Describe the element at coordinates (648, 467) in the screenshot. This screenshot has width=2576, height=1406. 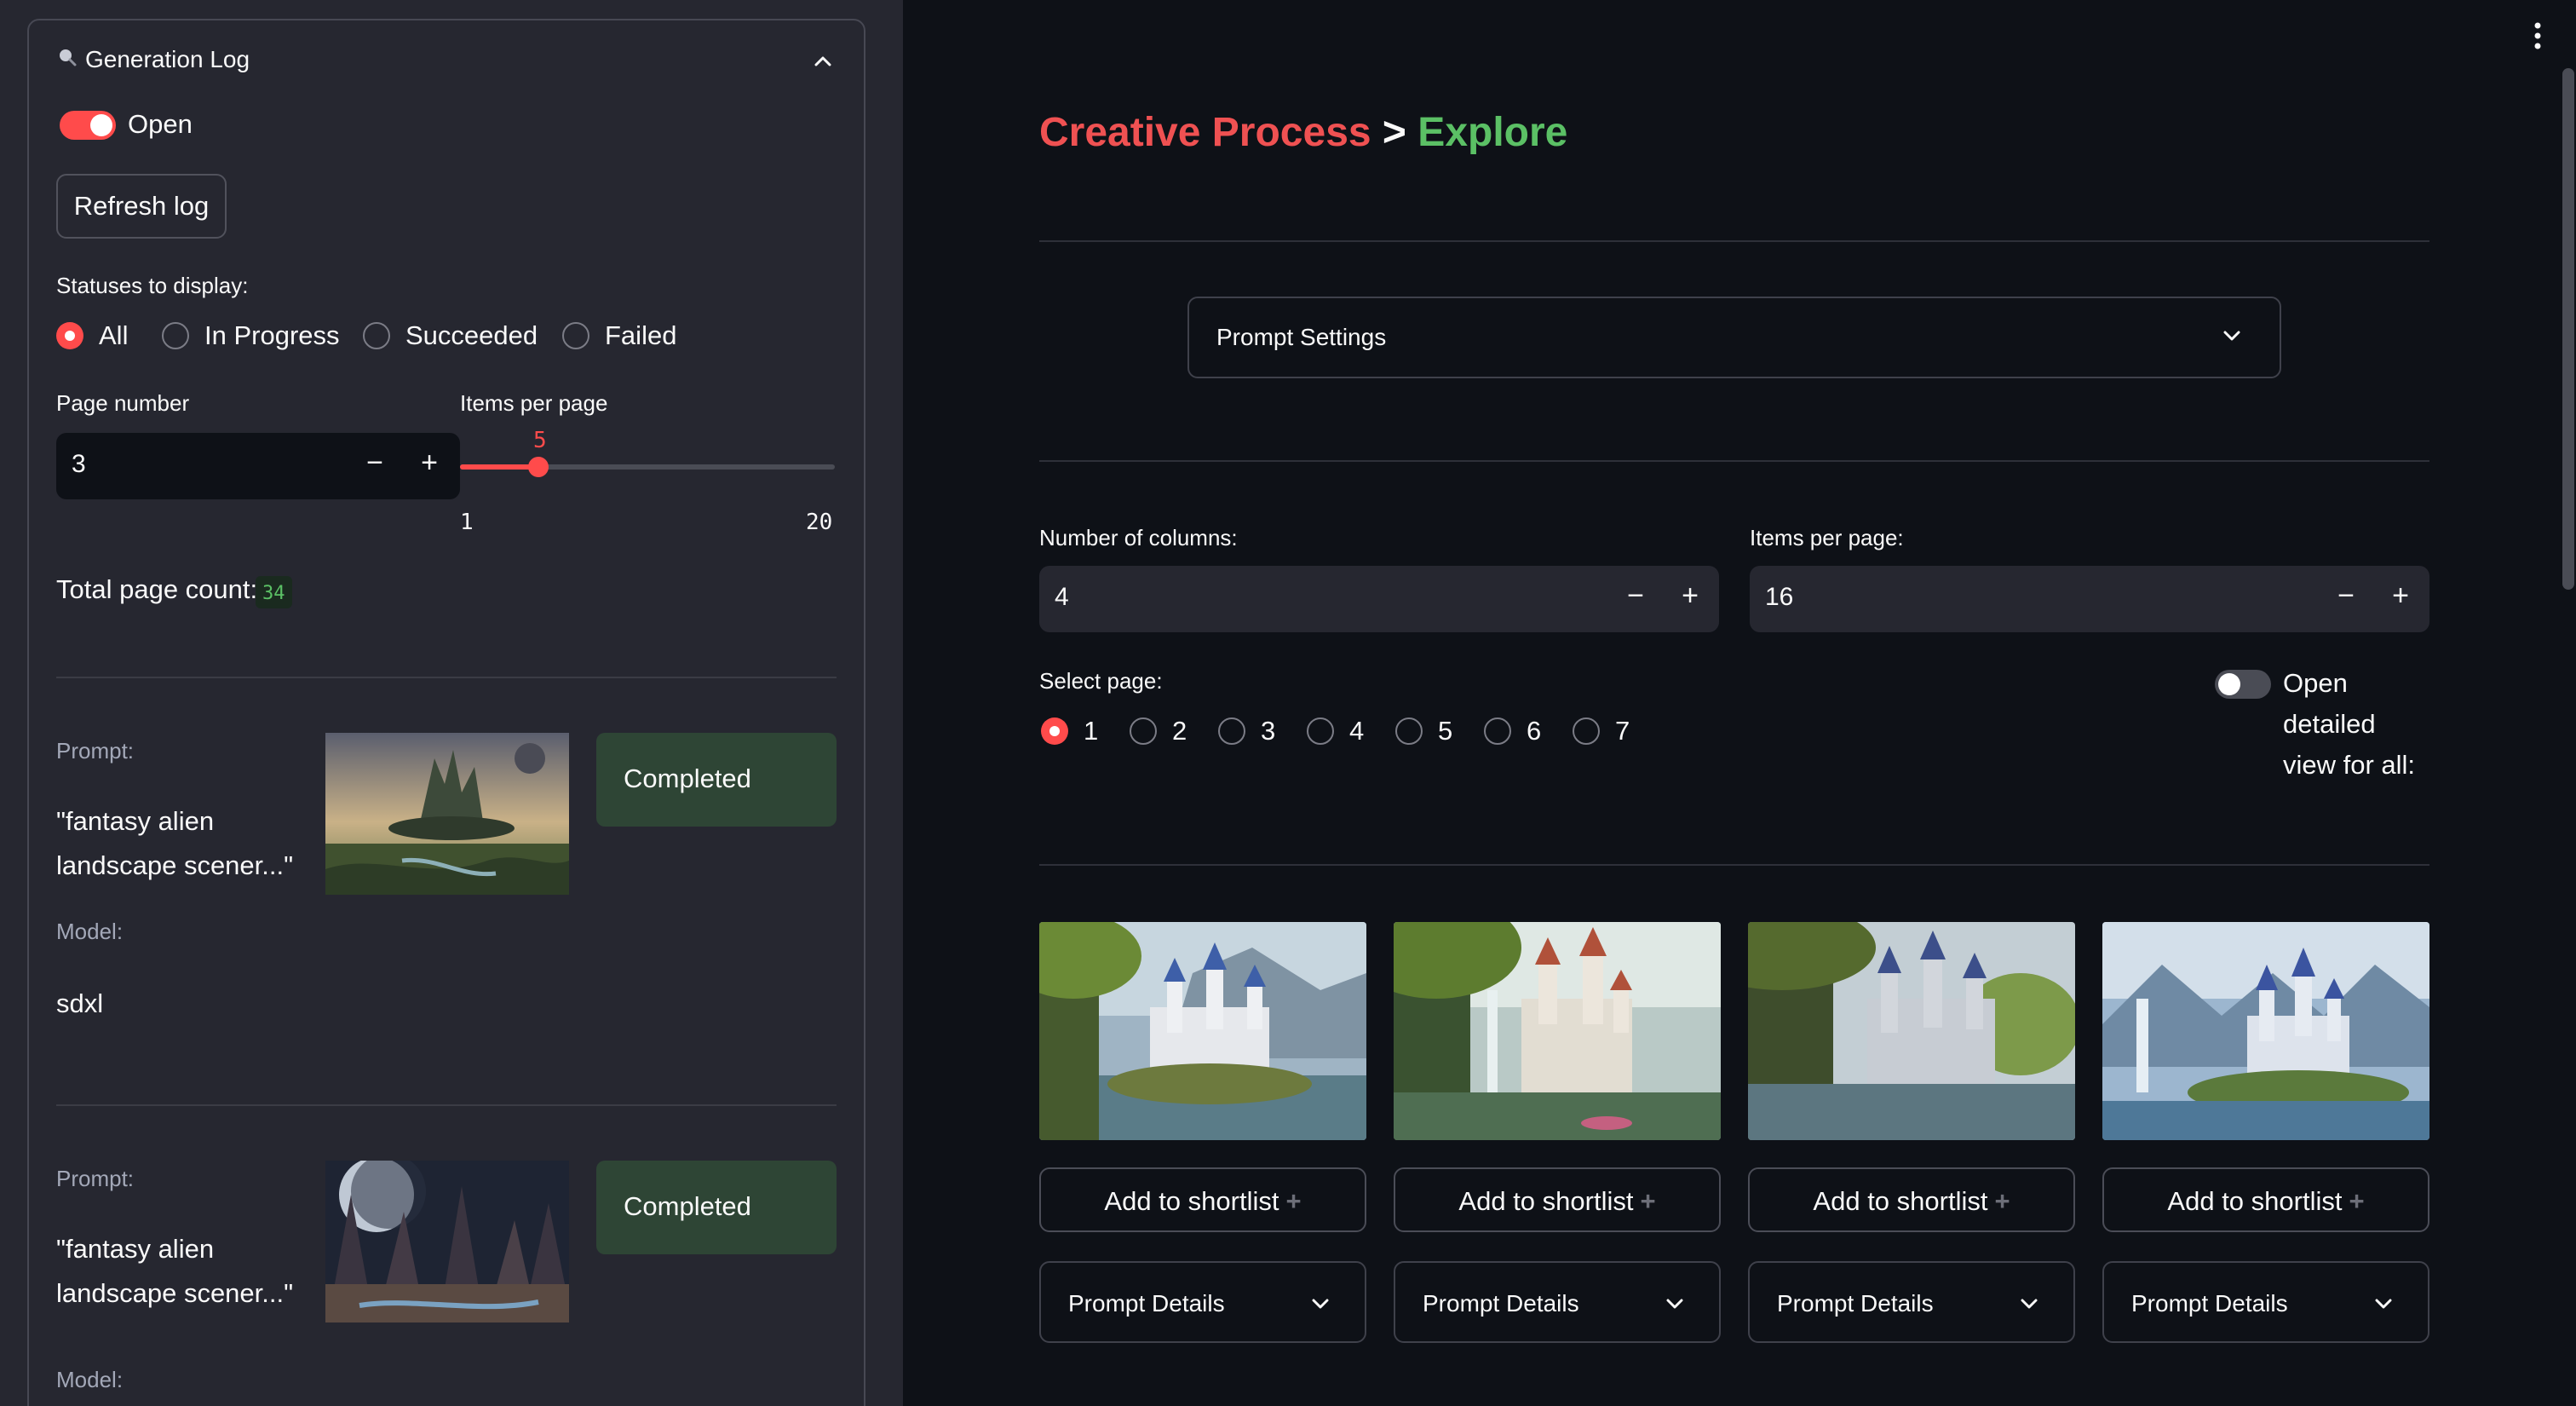
I see `items-per-page-slider-track` at that location.